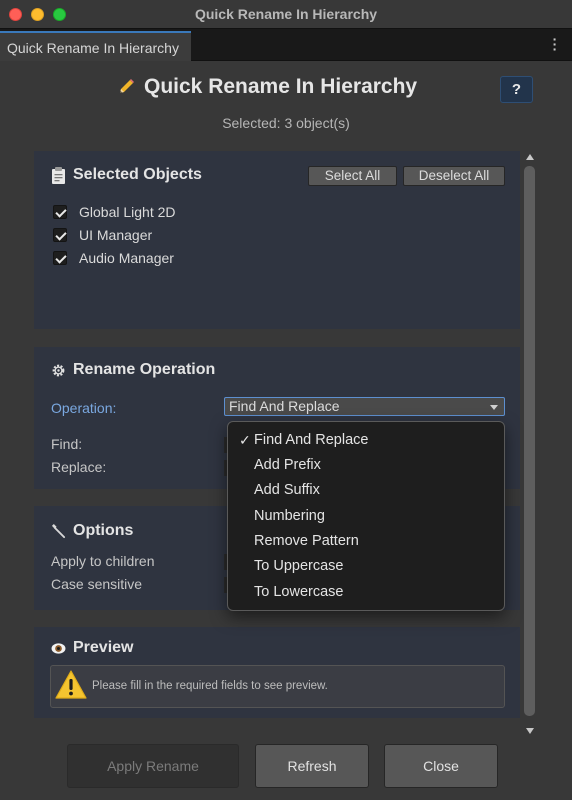 The image size is (572, 800). I want to click on rename-operation-title: Rename Operation, so click(133, 370).